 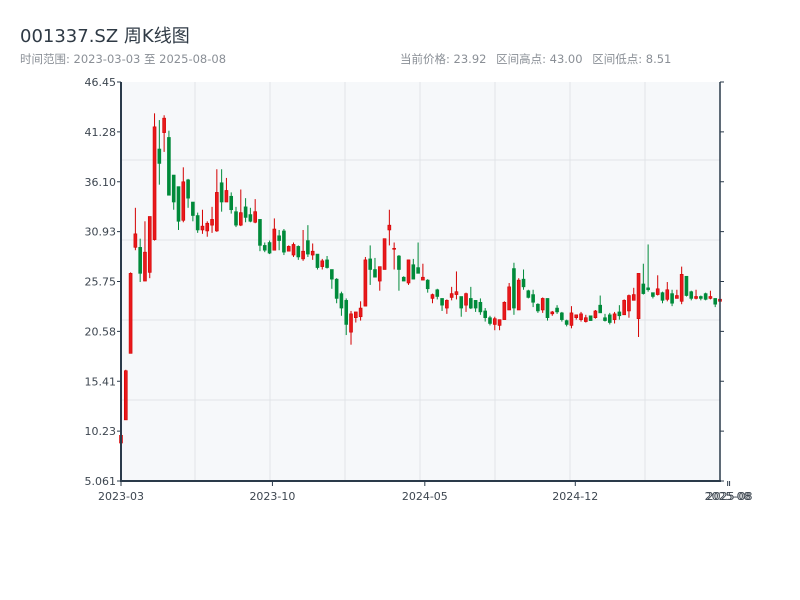 I want to click on y-tick-label: 10.23, so click(x=101, y=431).